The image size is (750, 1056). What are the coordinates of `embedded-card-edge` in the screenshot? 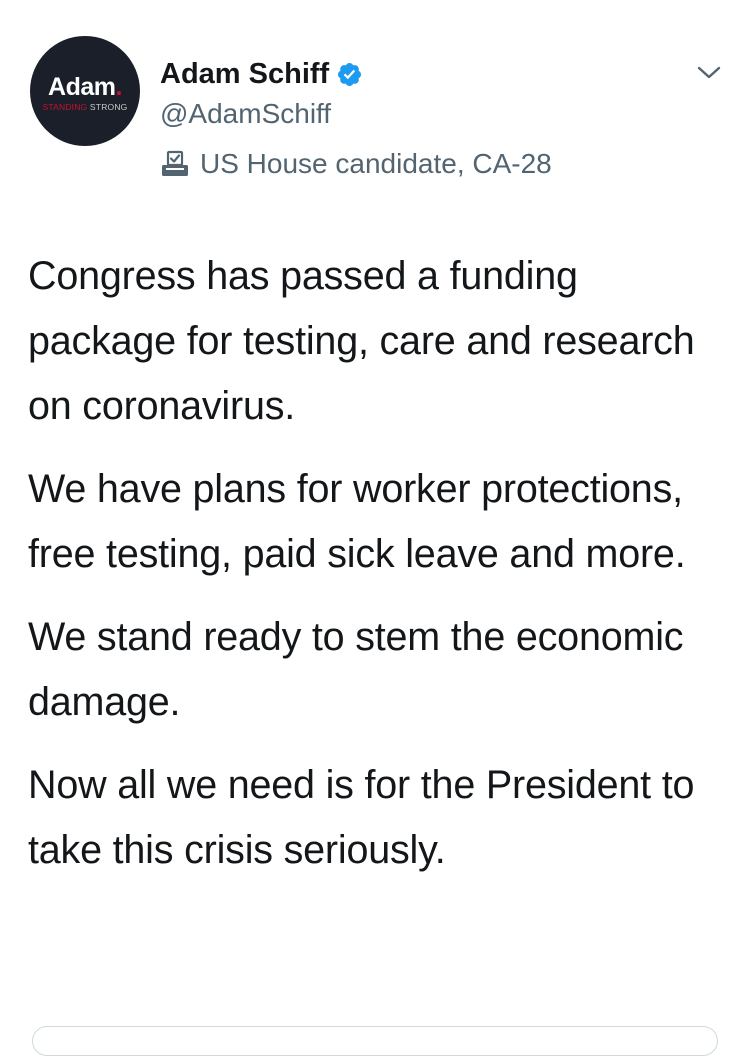 It's located at (375, 1041).